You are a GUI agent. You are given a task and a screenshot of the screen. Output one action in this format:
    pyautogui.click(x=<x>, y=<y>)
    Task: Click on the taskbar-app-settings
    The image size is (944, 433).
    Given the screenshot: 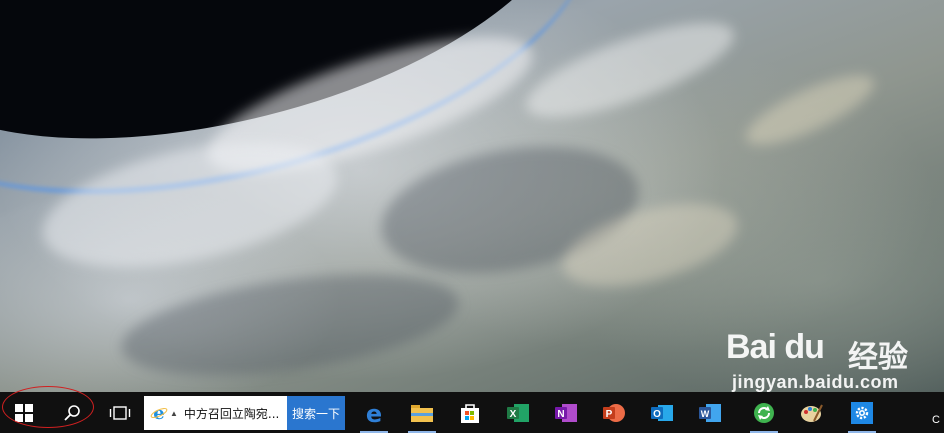 What is the action you would take?
    pyautogui.click(x=862, y=412)
    